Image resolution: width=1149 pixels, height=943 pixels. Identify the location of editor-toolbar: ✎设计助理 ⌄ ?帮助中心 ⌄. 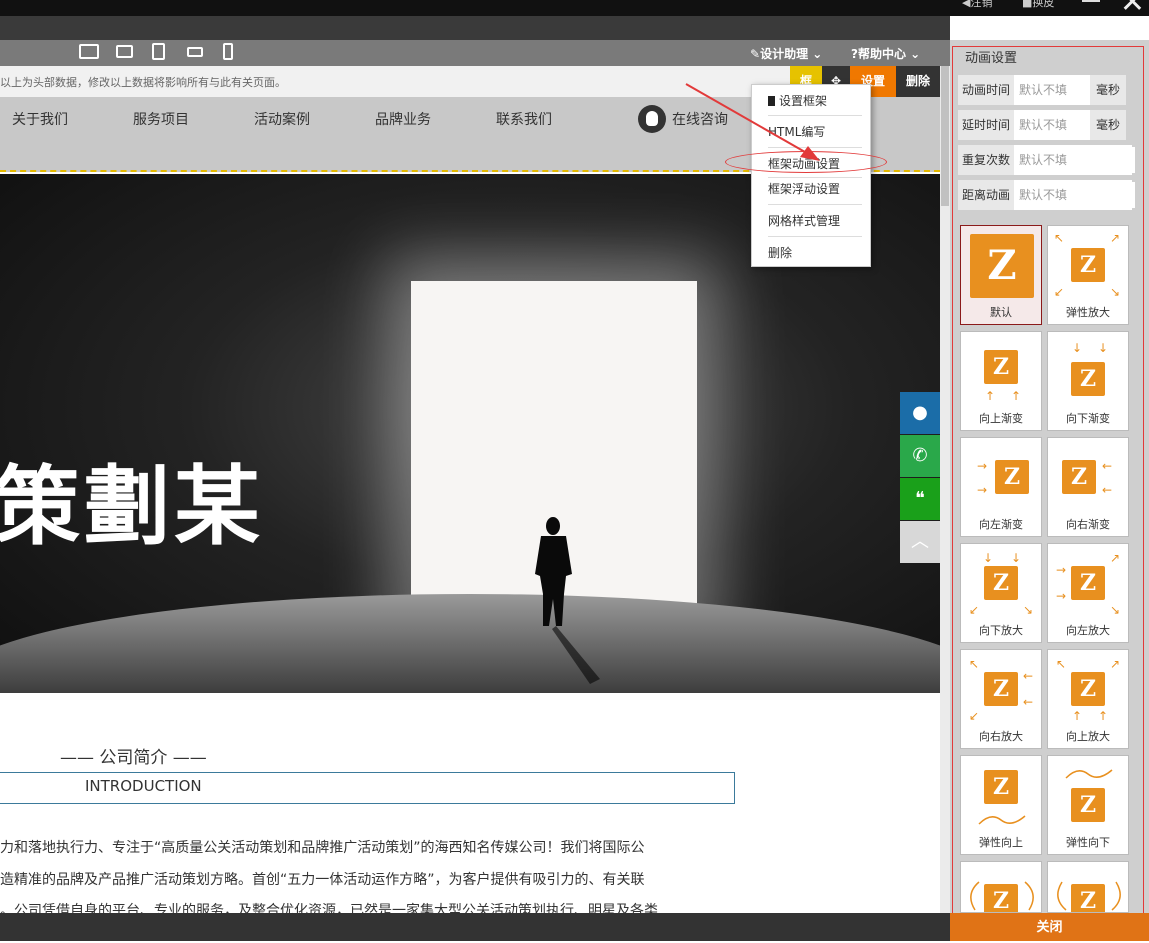
(475, 53).